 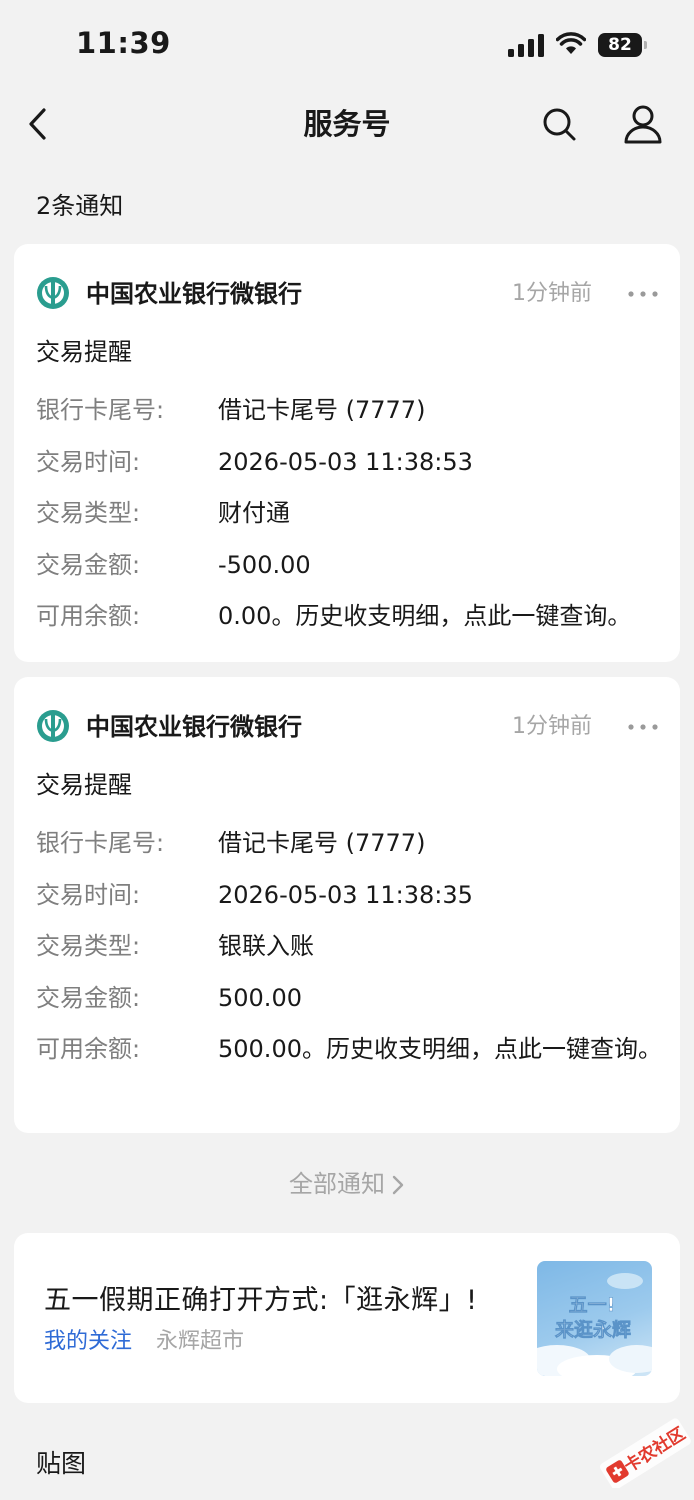 I want to click on battery-level: 82, so click(x=620, y=45).